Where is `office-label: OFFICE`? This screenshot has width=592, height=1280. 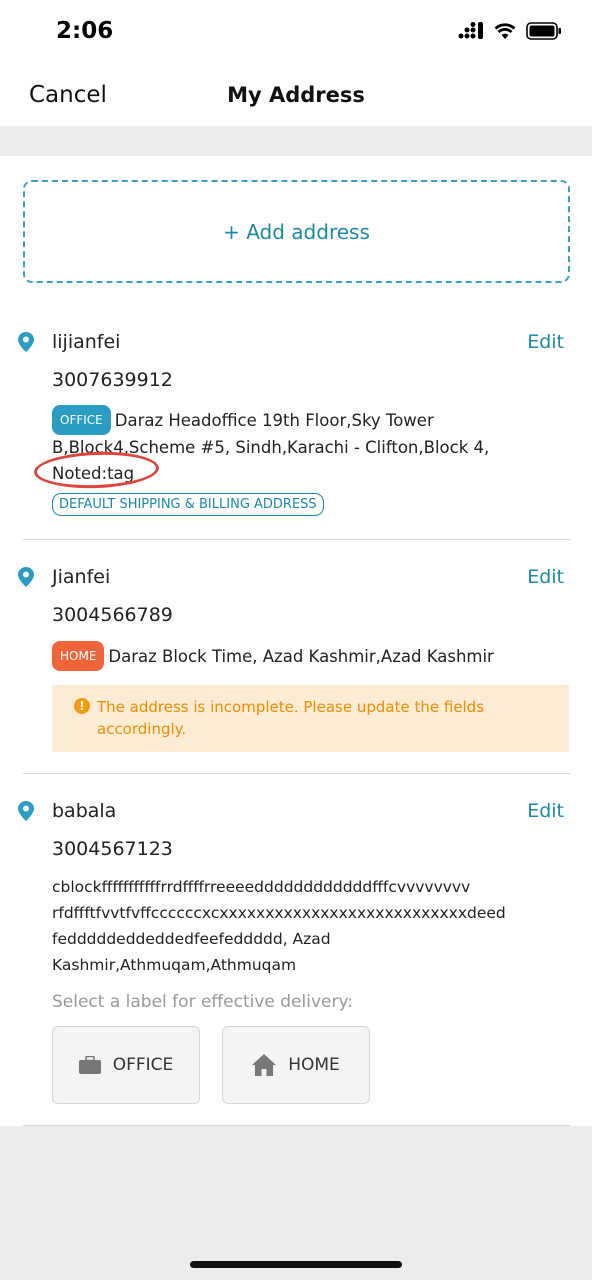
office-label: OFFICE is located at coordinates (143, 1065).